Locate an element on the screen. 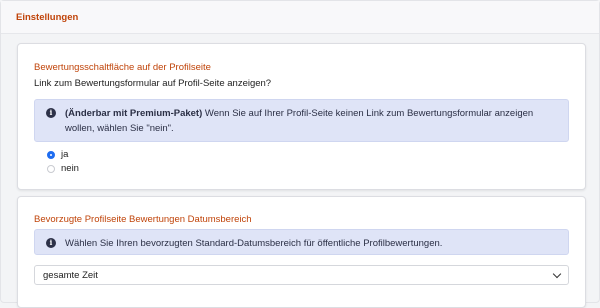 The width and height of the screenshot is (600, 308). premium-info-bold: (Änderbar mit Premium-Paket) is located at coordinates (134, 113).